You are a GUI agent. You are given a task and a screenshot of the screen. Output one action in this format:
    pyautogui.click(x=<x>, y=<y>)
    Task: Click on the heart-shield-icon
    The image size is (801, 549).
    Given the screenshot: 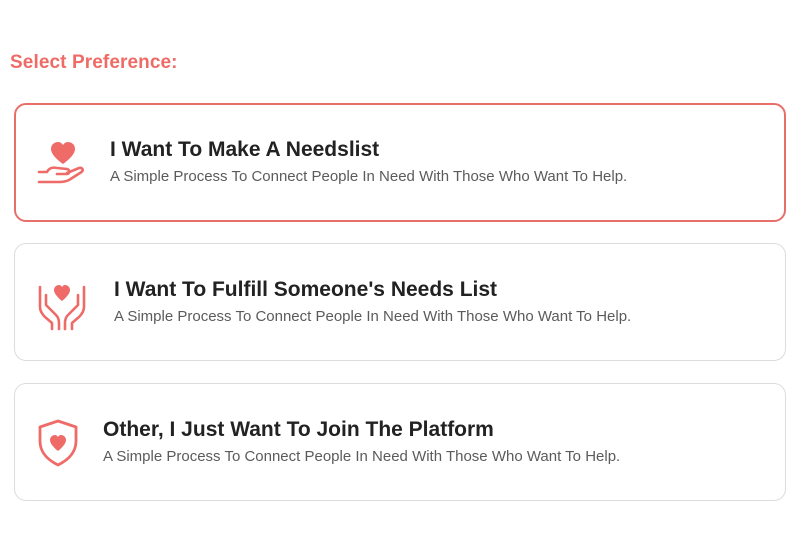 What is the action you would take?
    pyautogui.click(x=62, y=443)
    